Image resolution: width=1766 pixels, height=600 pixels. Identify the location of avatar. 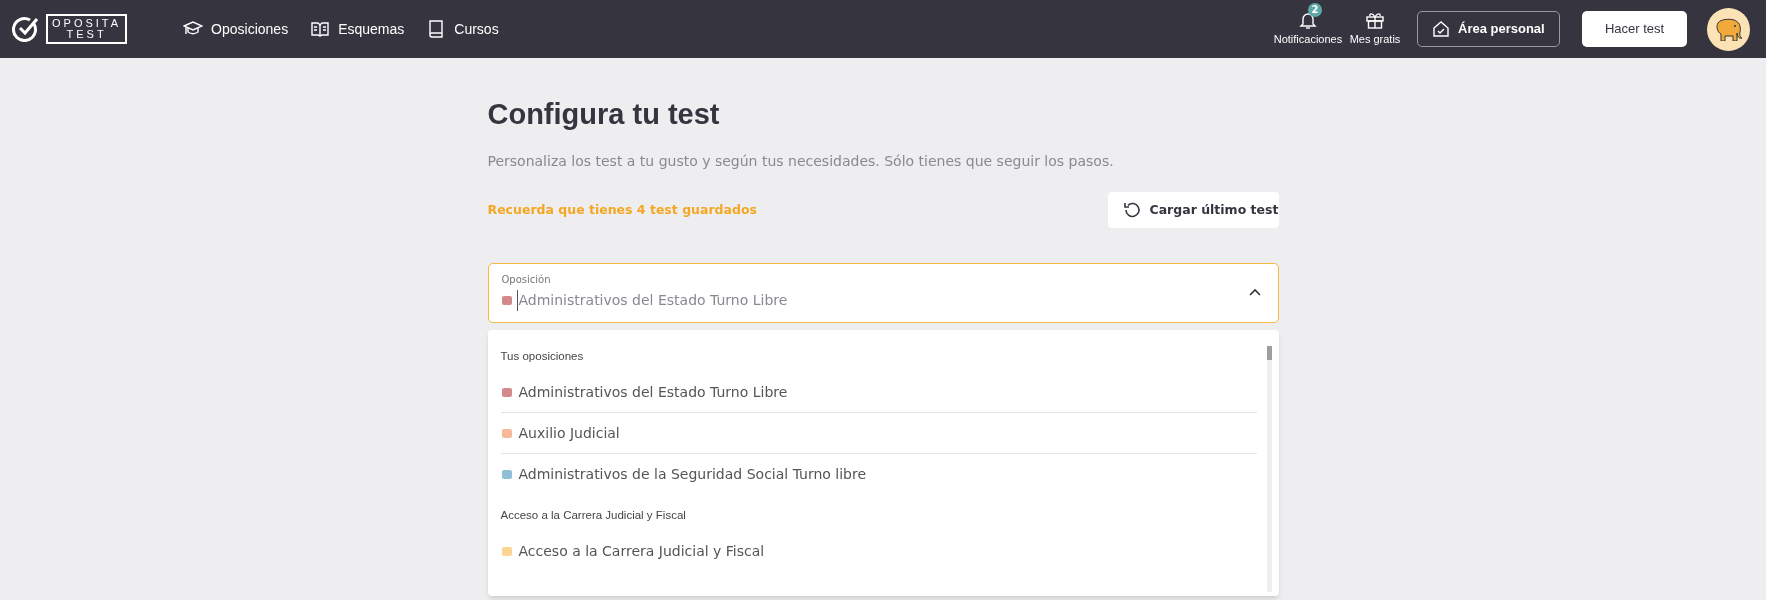
(1728, 29).